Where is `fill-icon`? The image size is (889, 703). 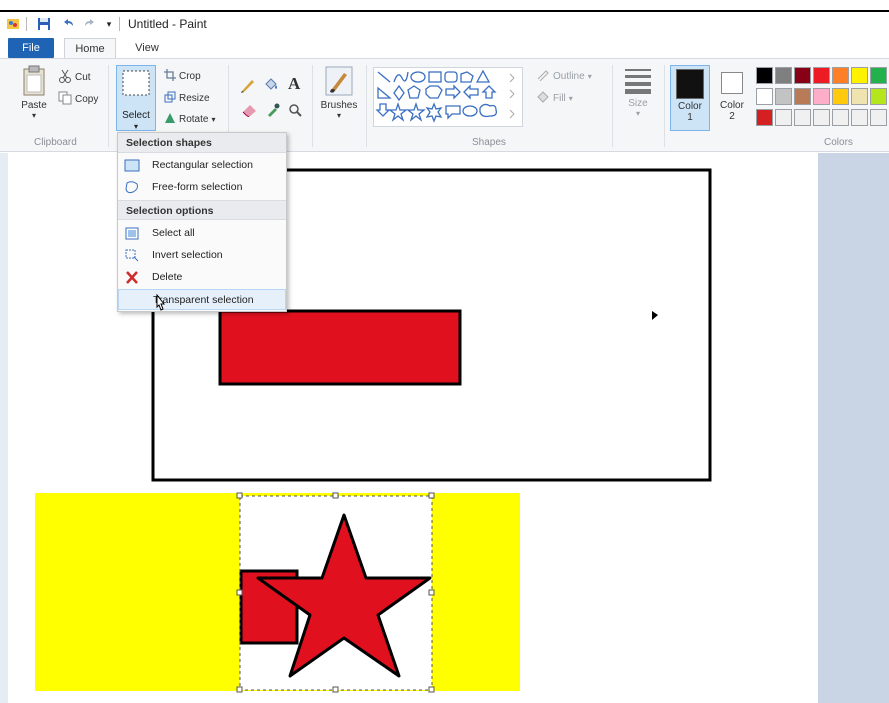 fill-icon is located at coordinates (543, 98).